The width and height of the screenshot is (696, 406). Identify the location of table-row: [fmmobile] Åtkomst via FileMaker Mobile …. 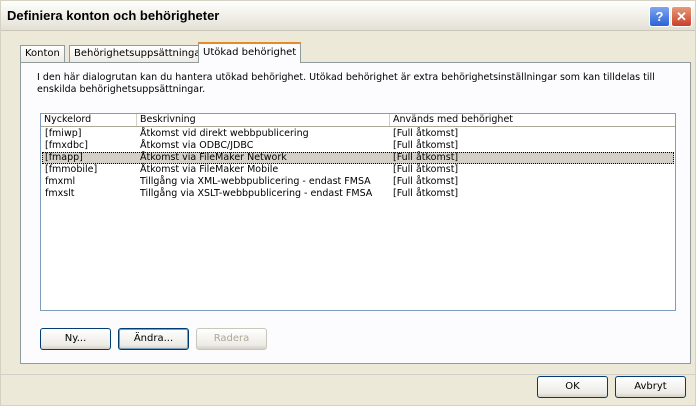
(358, 170).